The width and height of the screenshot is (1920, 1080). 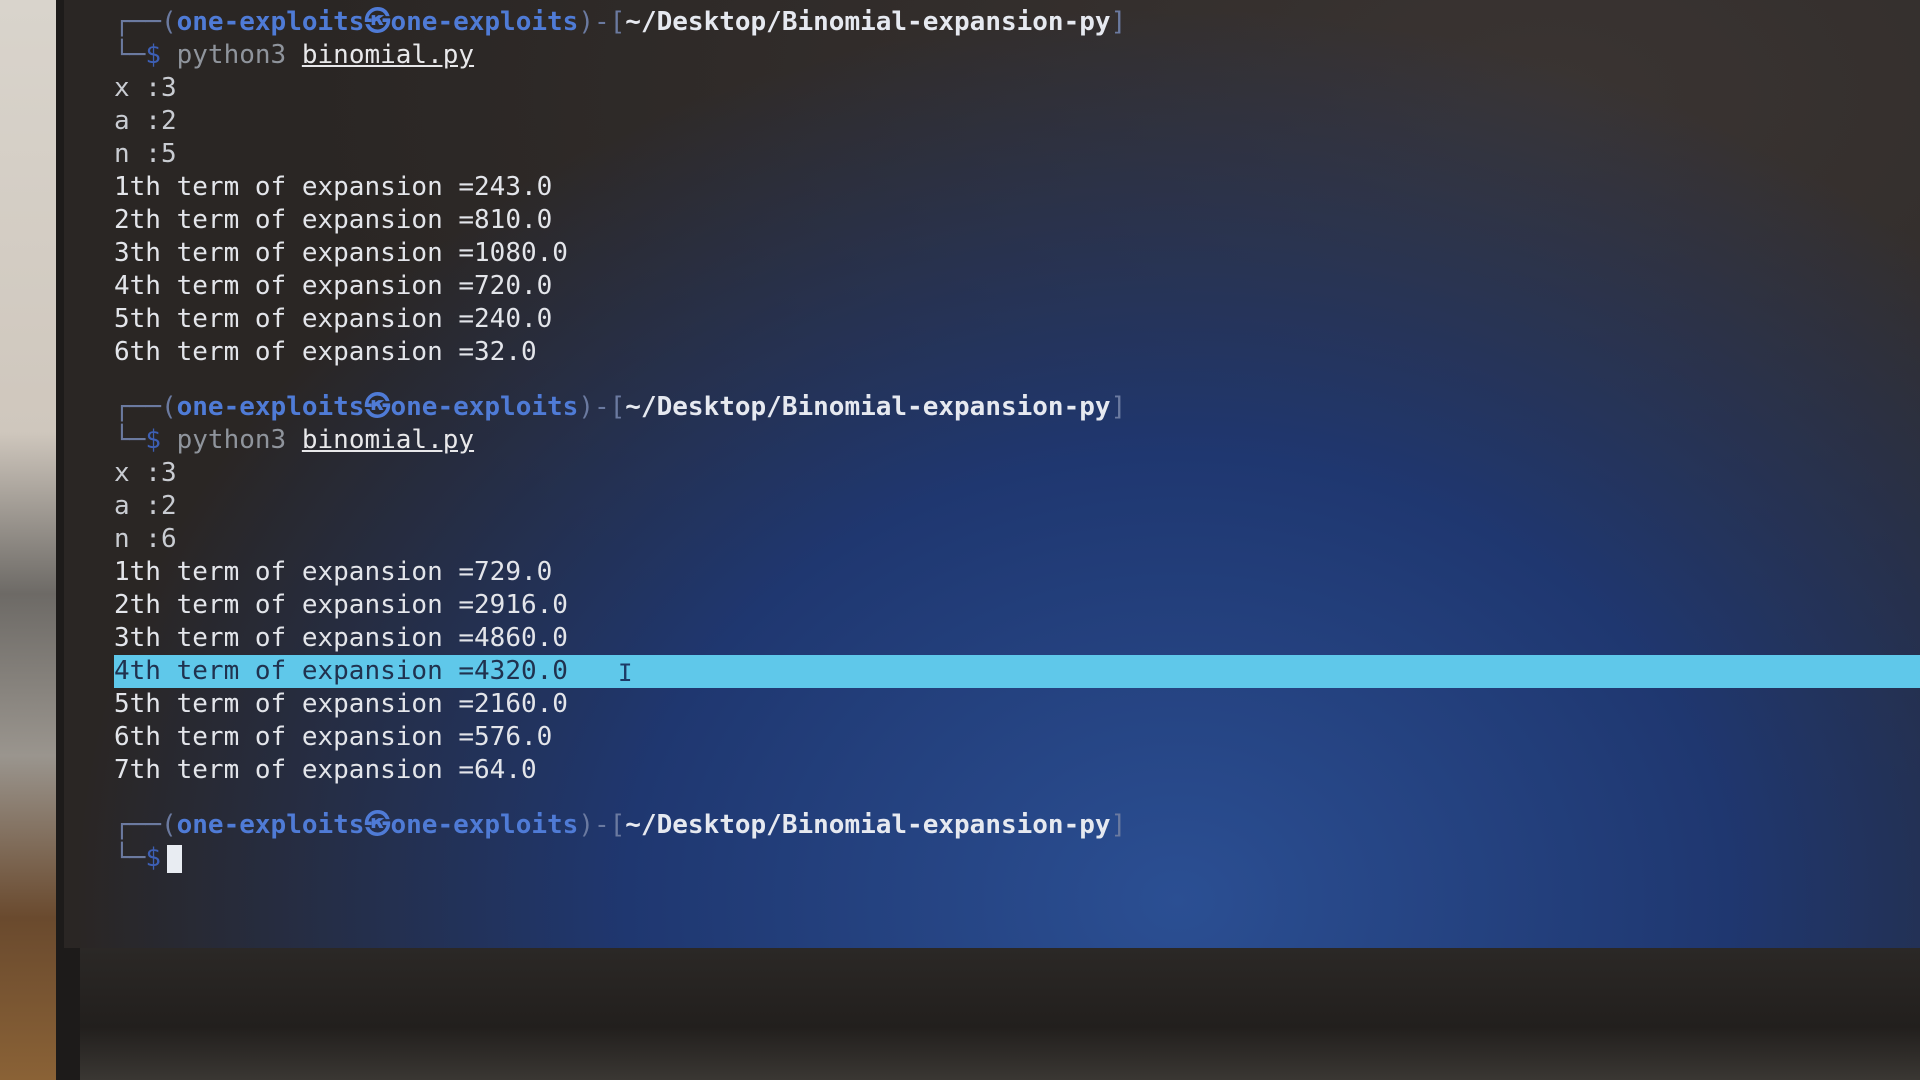 I want to click on output-line: 2th term of expansion =810.0, so click(x=333, y=220).